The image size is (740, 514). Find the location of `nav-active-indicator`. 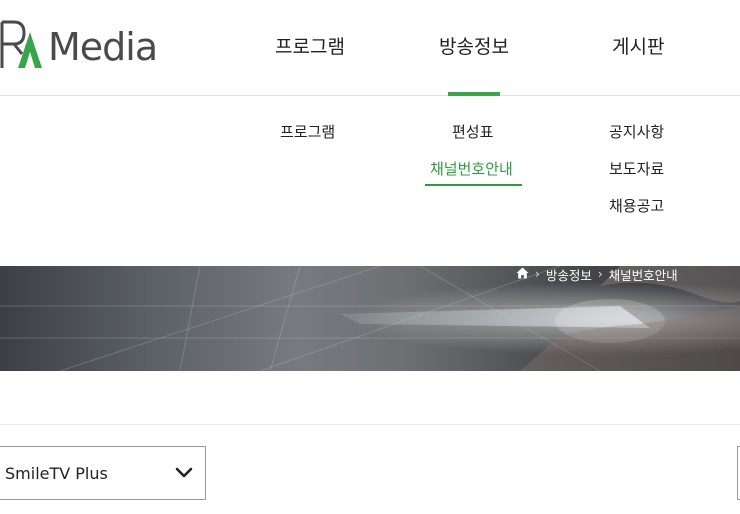

nav-active-indicator is located at coordinates (474, 94).